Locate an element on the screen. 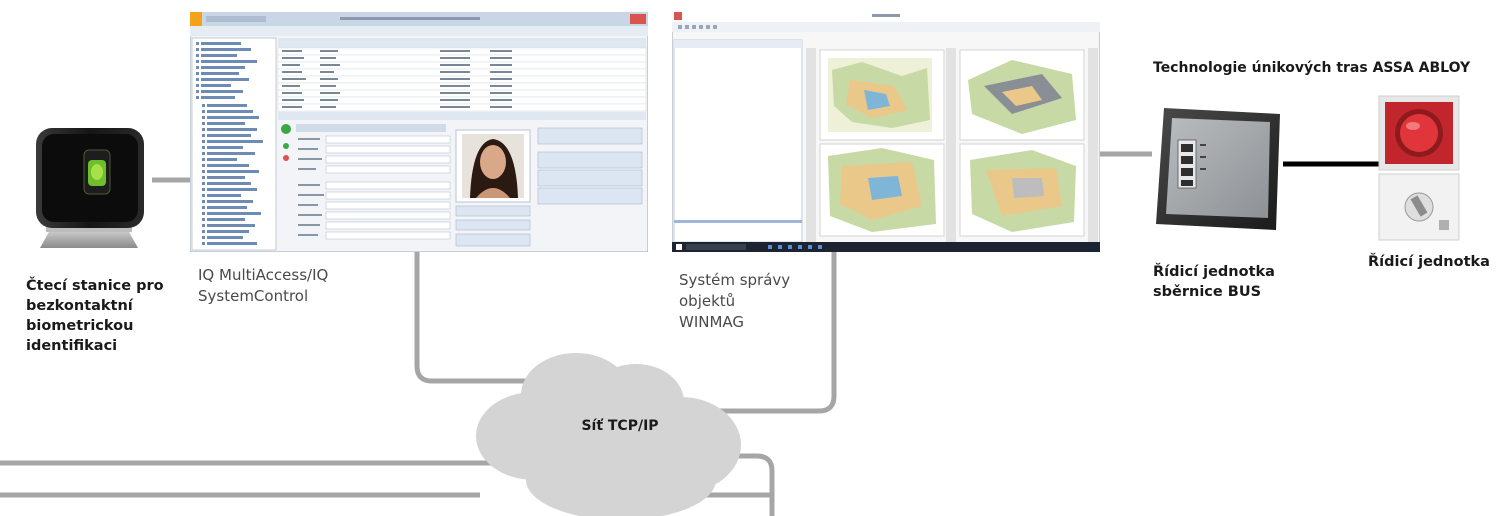 This screenshot has height=516, width=1497. iq-software-label: IQ MultiAccess/IQ SystemControl is located at coordinates (298, 286).